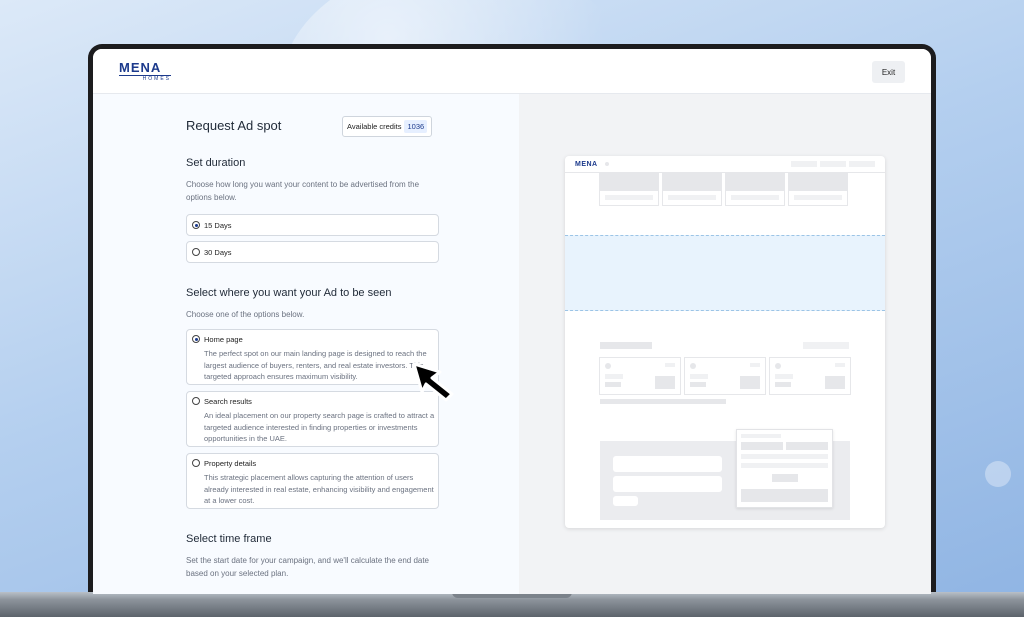 The width and height of the screenshot is (1024, 617). What do you see at coordinates (607, 164) in the screenshot?
I see `preview-globe-icon` at bounding box center [607, 164].